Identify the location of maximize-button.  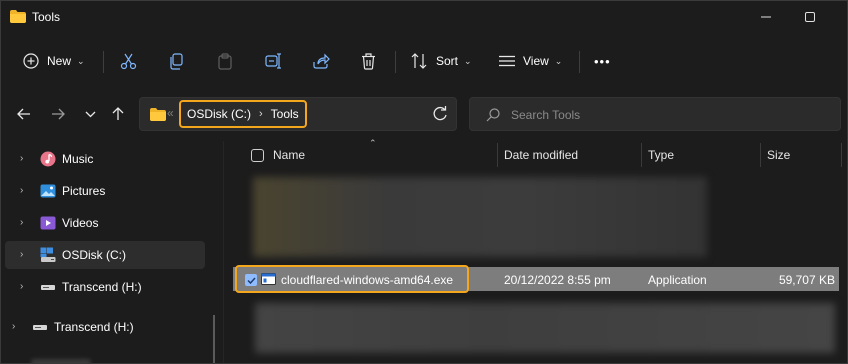
(810, 17).